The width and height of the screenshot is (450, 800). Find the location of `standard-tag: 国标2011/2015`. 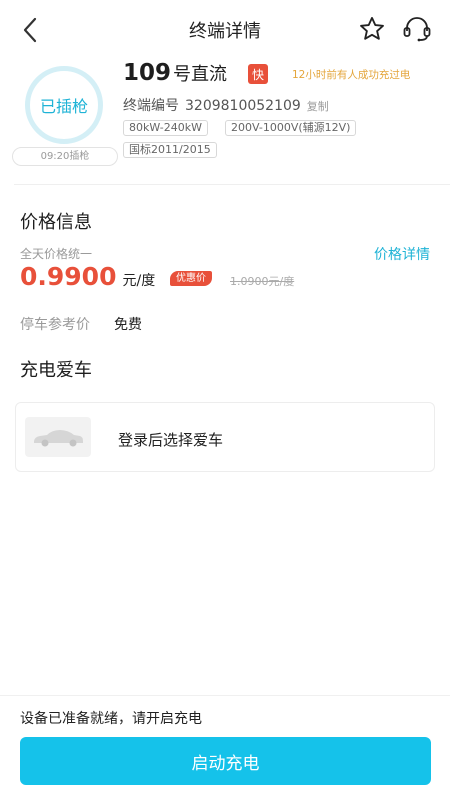

standard-tag: 国标2011/2015 is located at coordinates (170, 150).